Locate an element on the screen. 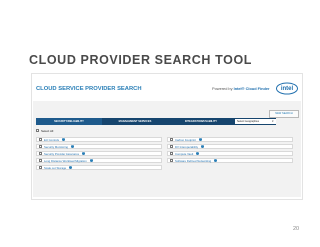 The width and height of the screenshot is (320, 247). powered-by: Powered by Intel® Cloud Finder is located at coordinates (241, 88).